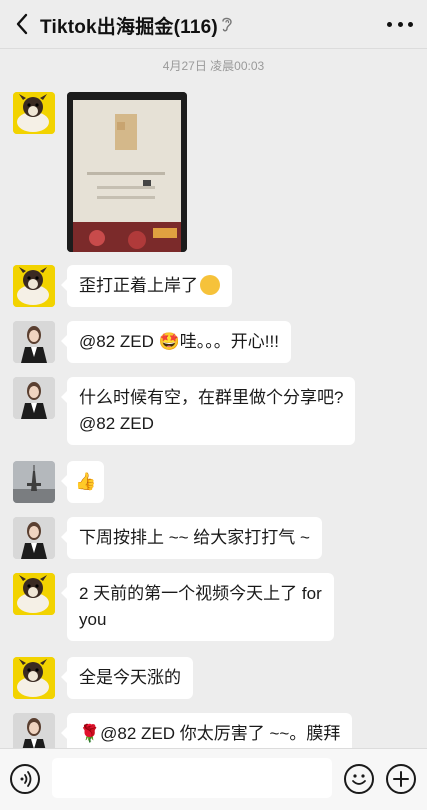  What do you see at coordinates (191, 538) in the screenshot?
I see `message-bubble: 下周按排上 ~~ 给大家打打气 ~` at bounding box center [191, 538].